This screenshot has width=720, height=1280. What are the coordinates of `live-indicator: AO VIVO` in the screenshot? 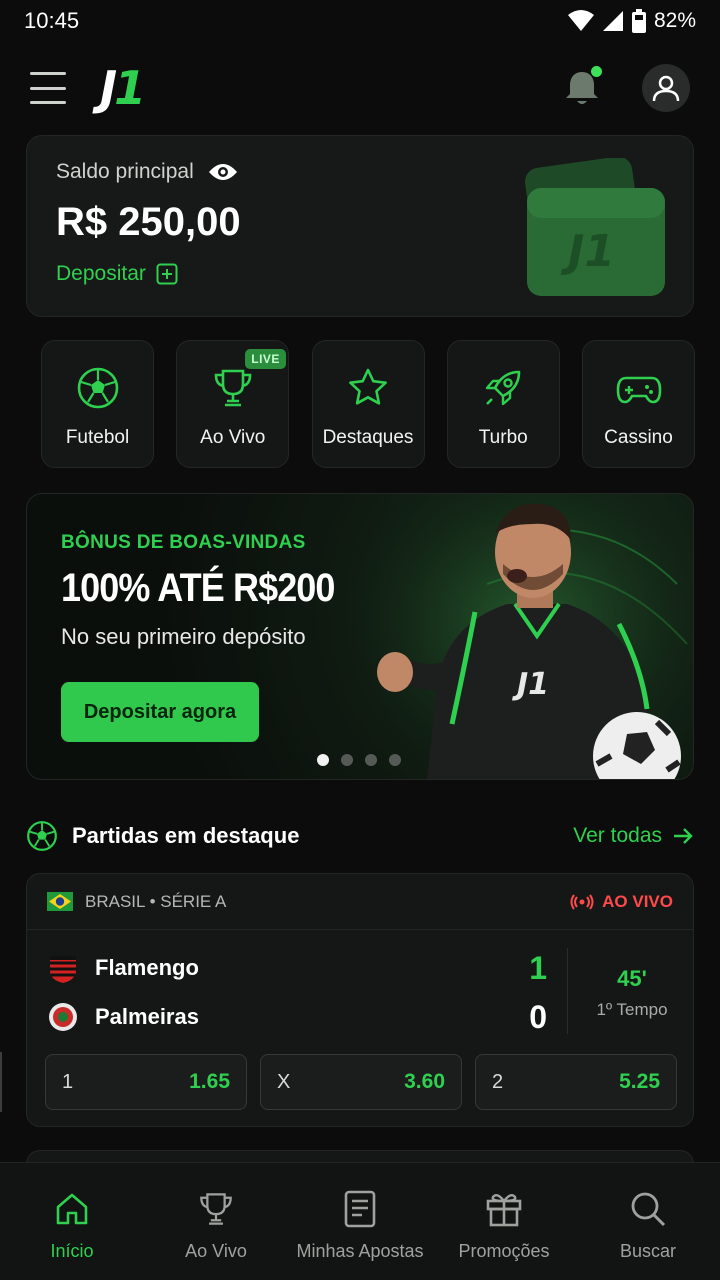 It's located at (621, 902).